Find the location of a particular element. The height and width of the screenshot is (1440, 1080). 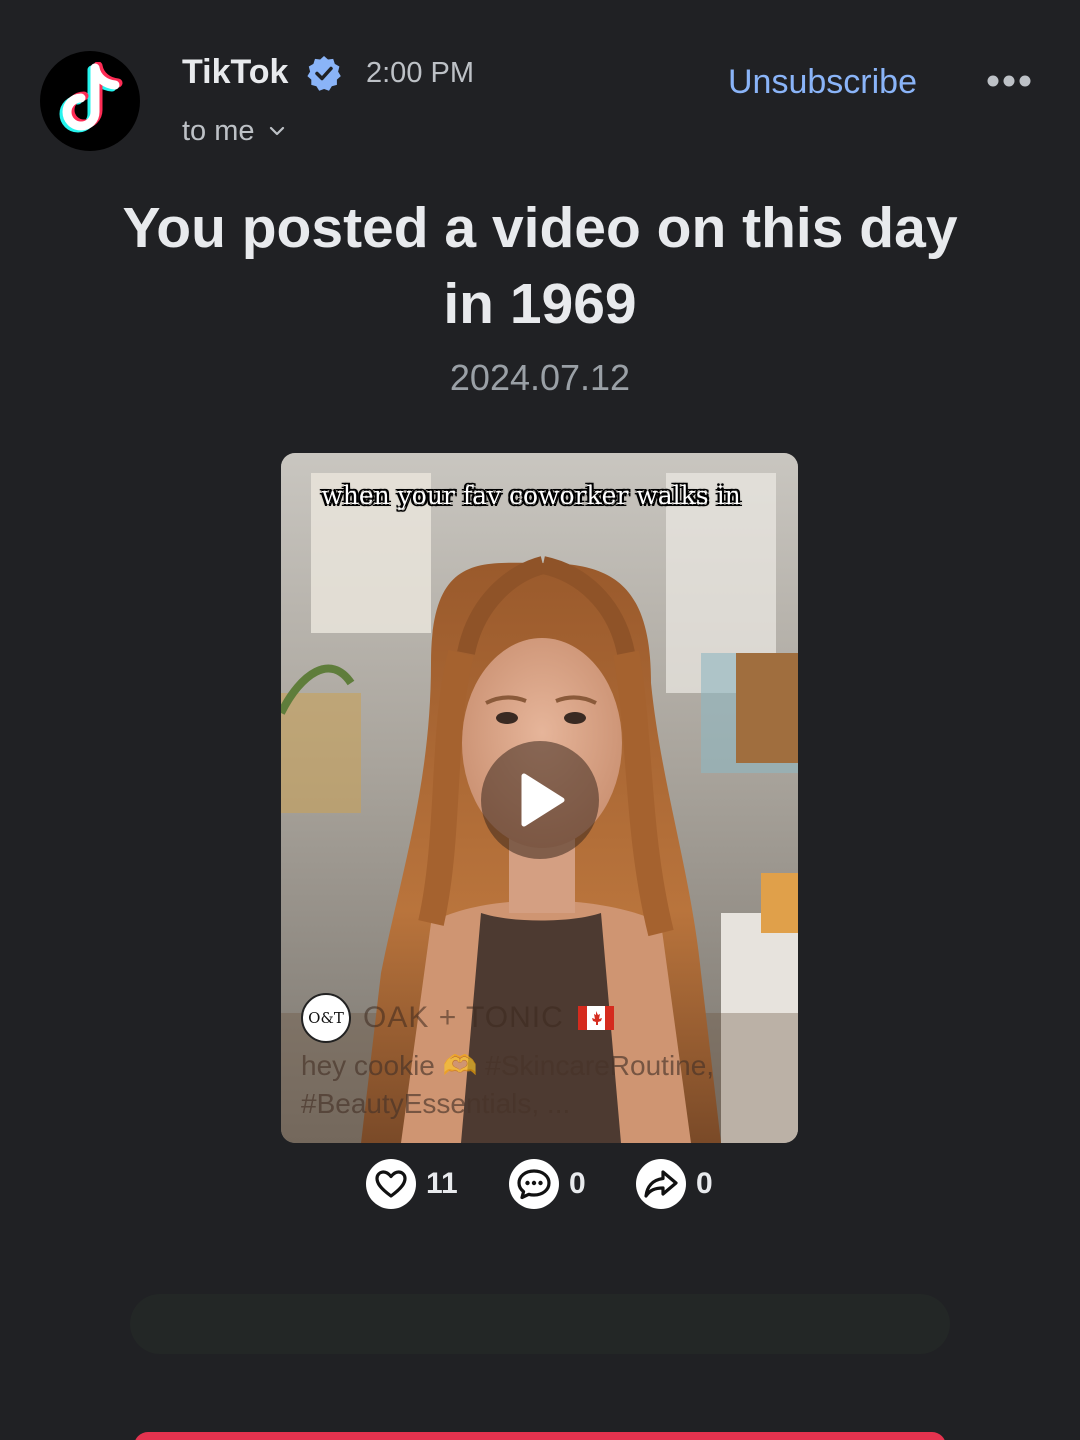

heart-icon is located at coordinates (391, 1184).